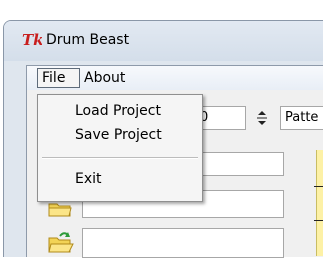 This screenshot has width=323, height=258. I want to click on spinbox-arrows, so click(262, 118).